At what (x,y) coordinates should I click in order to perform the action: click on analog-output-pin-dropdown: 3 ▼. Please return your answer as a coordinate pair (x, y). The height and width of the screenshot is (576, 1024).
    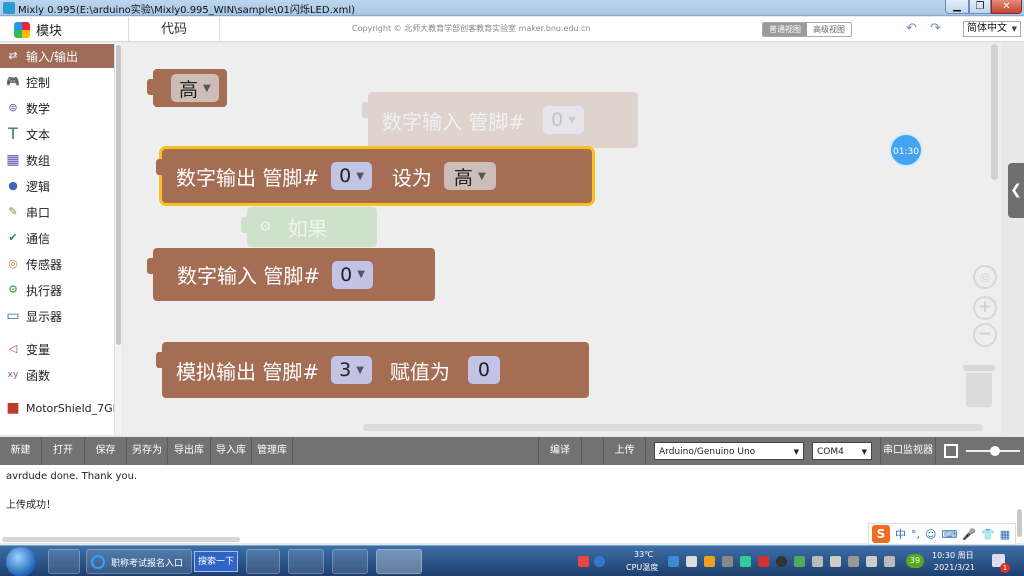
    Looking at the image, I should click on (351, 370).